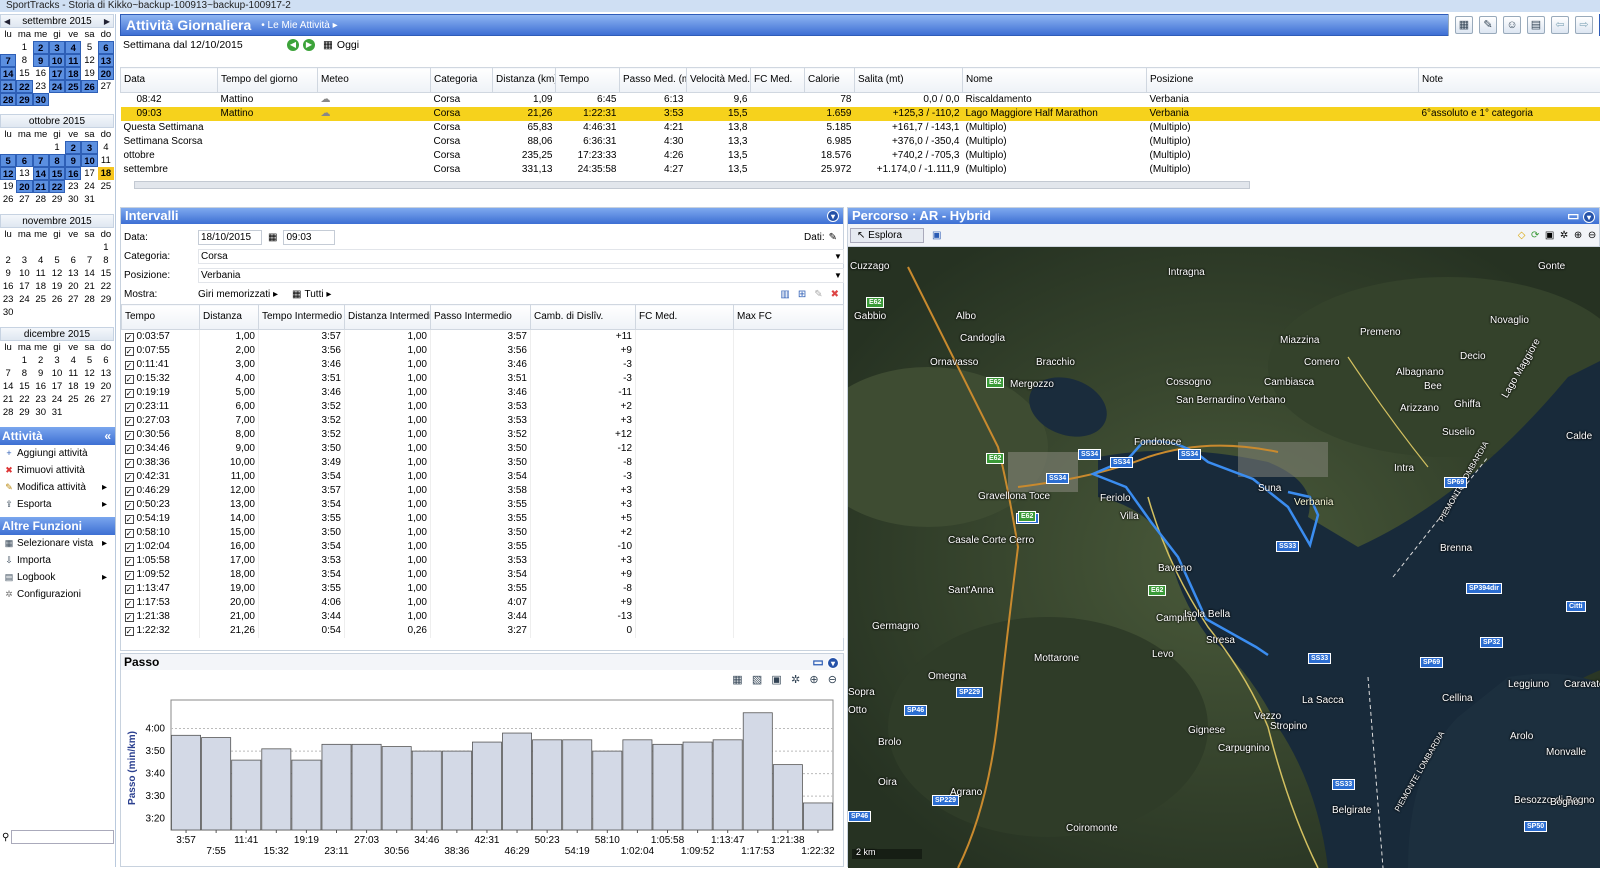  What do you see at coordinates (107, 436) in the screenshot?
I see `collapse-icon: «` at bounding box center [107, 436].